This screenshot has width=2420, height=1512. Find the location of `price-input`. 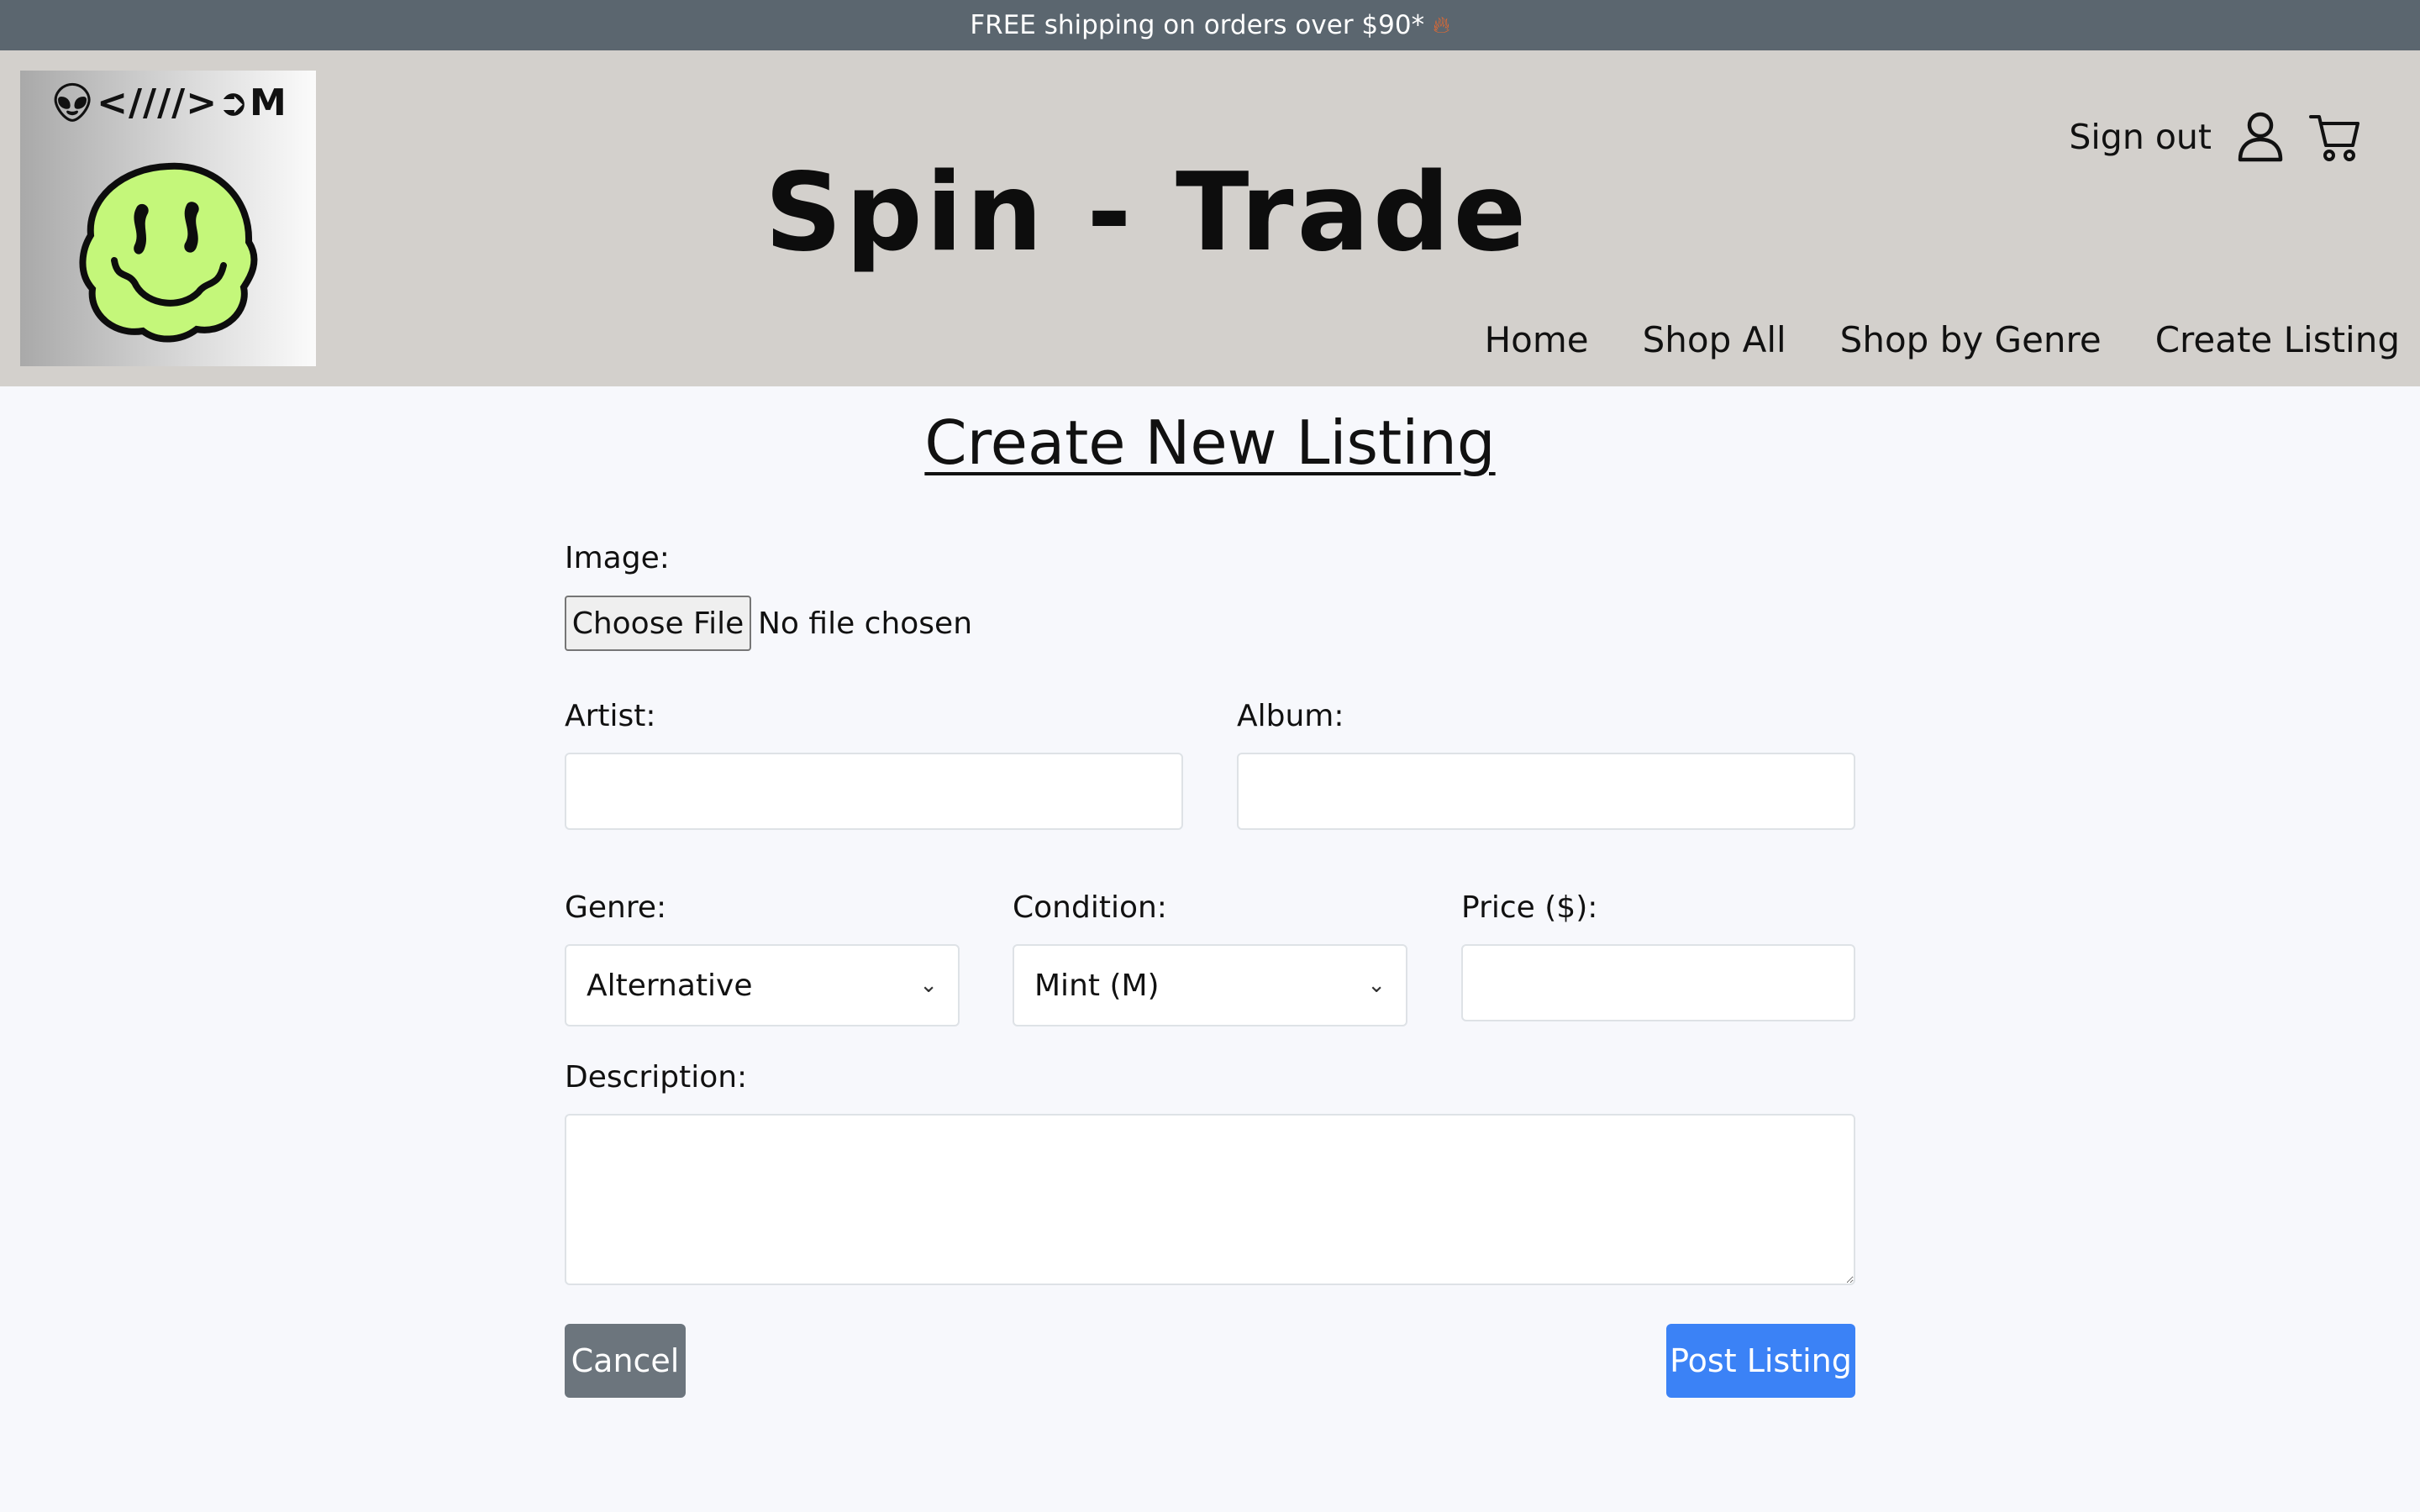

price-input is located at coordinates (1658, 982).